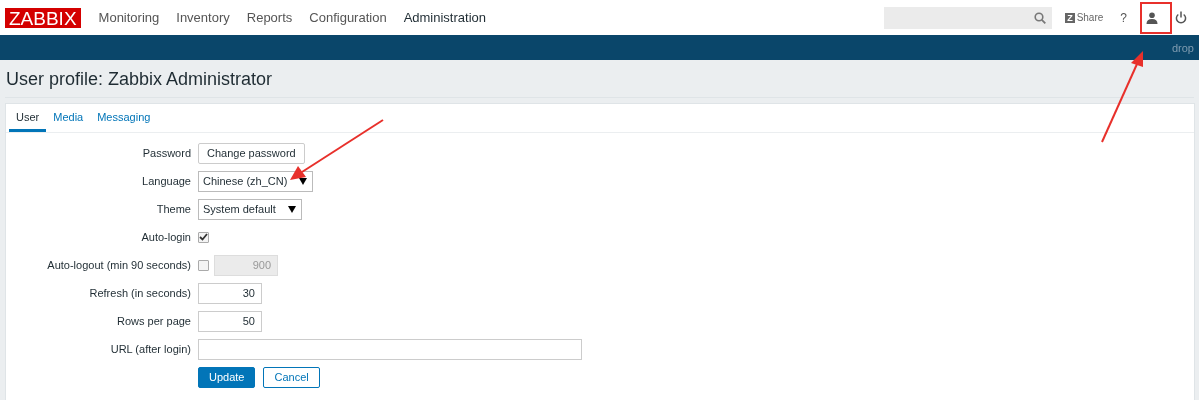 This screenshot has width=1199, height=400. Describe the element at coordinates (968, 17) in the screenshot. I see `search-field` at that location.